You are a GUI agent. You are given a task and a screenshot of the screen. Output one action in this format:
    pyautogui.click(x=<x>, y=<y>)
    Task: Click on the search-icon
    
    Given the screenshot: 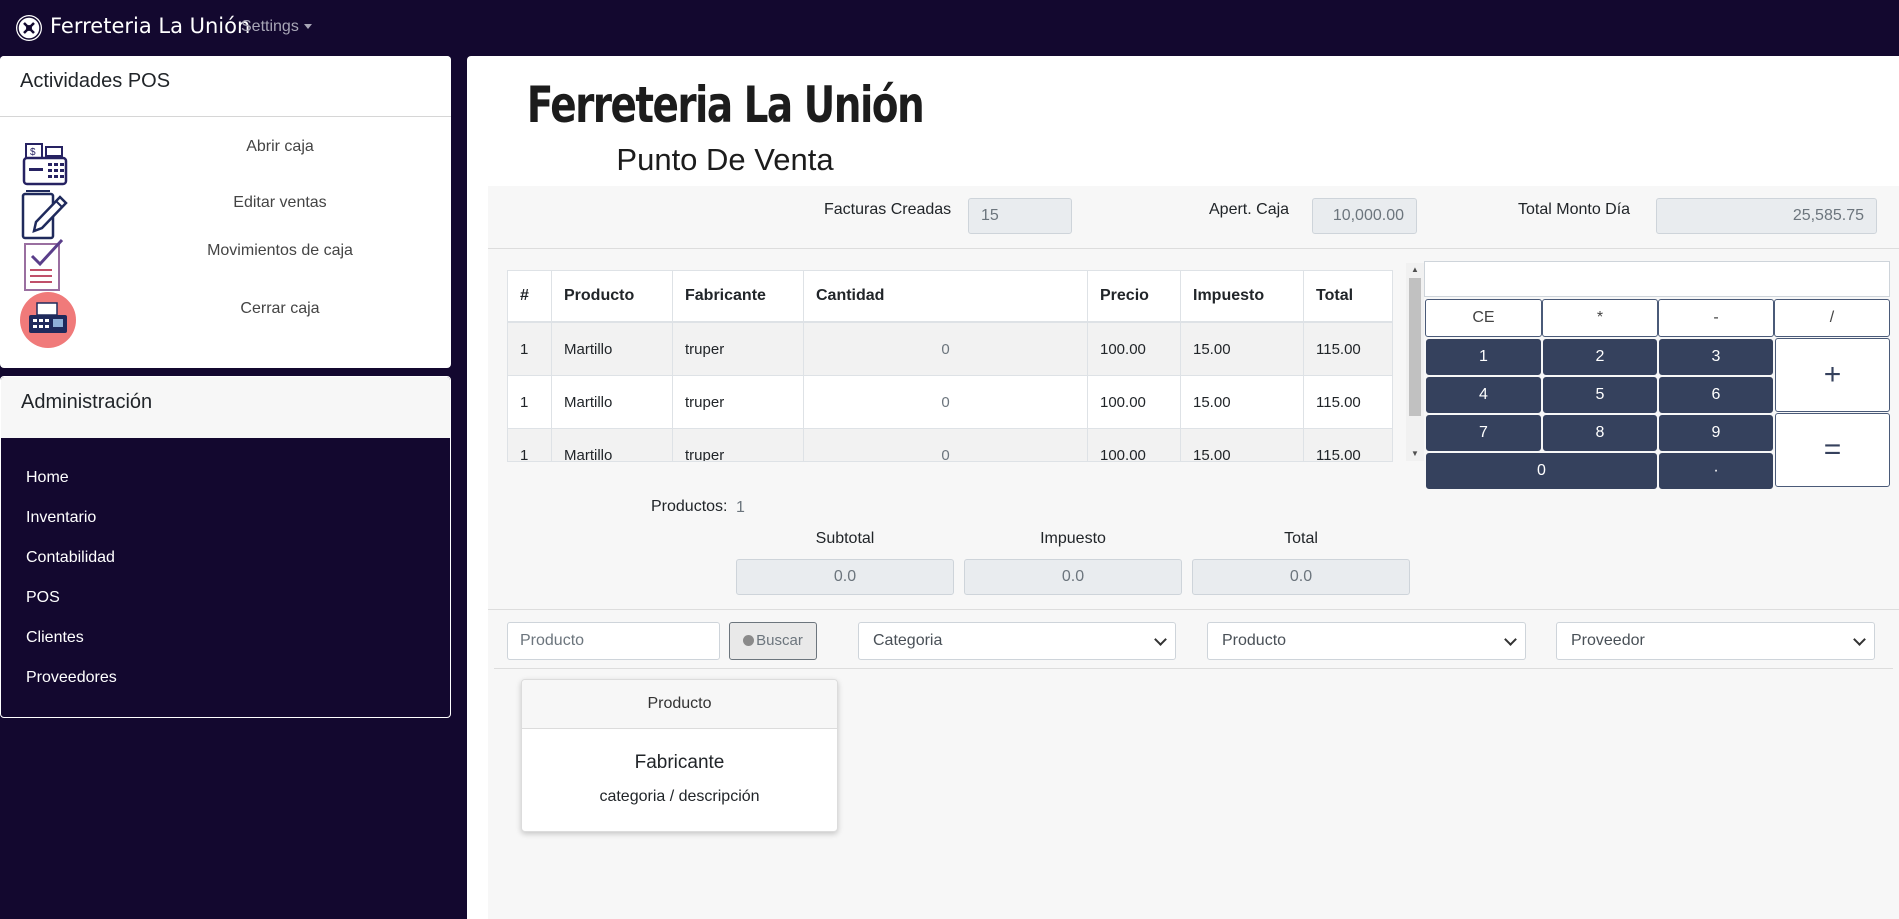 What is the action you would take?
    pyautogui.click(x=749, y=640)
    